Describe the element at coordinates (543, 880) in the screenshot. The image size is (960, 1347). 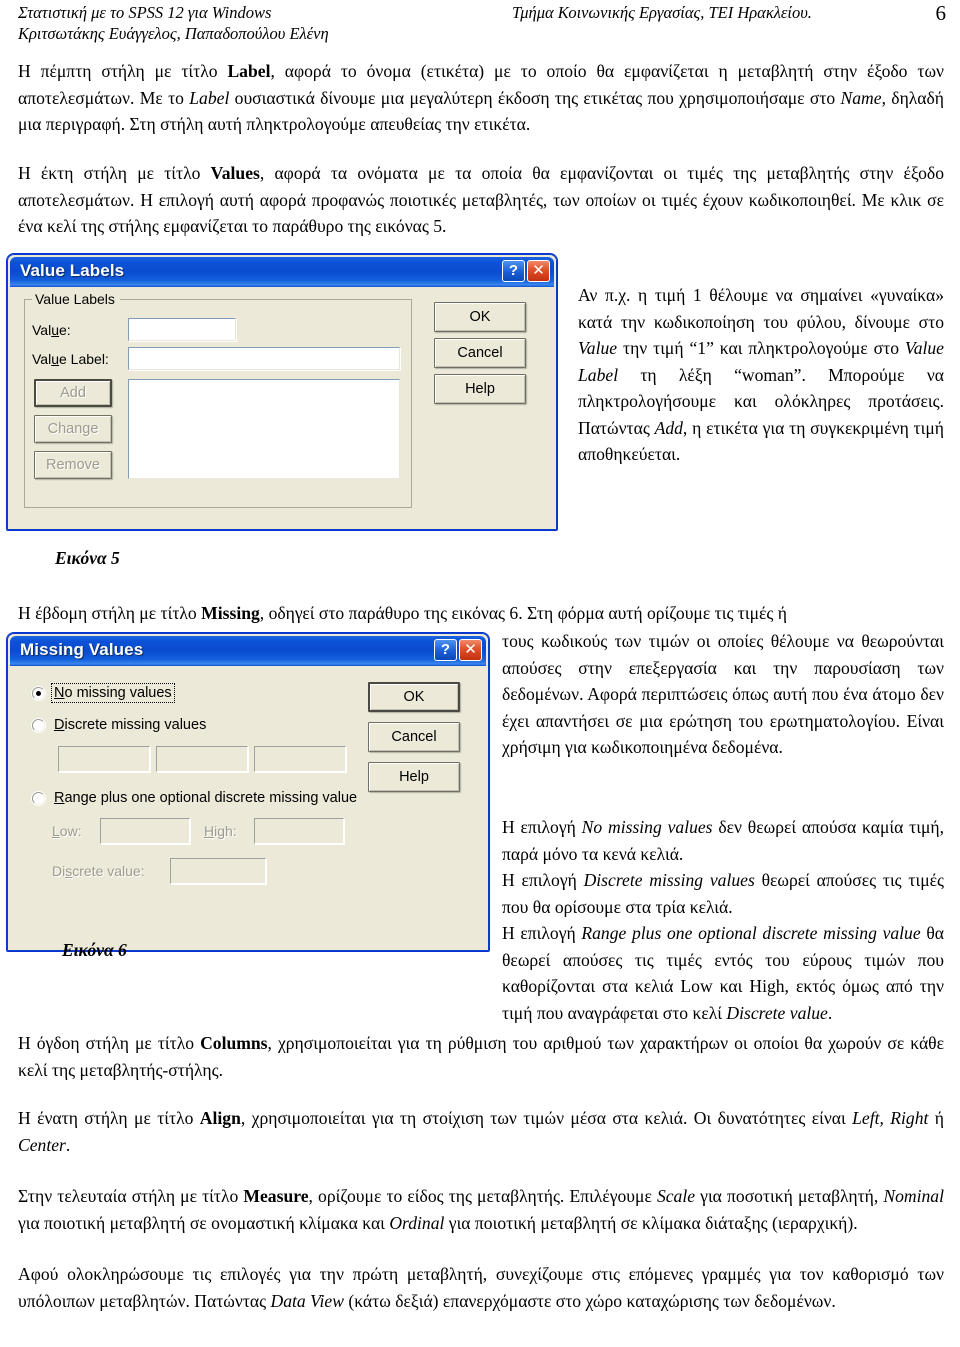
I see `side-missing-3a: Η επιλογή` at that location.